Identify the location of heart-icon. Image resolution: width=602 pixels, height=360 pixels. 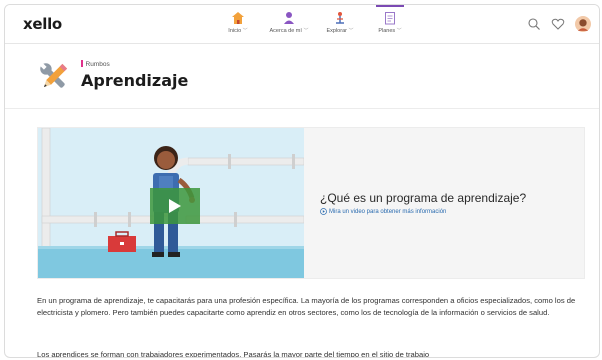
(558, 24).